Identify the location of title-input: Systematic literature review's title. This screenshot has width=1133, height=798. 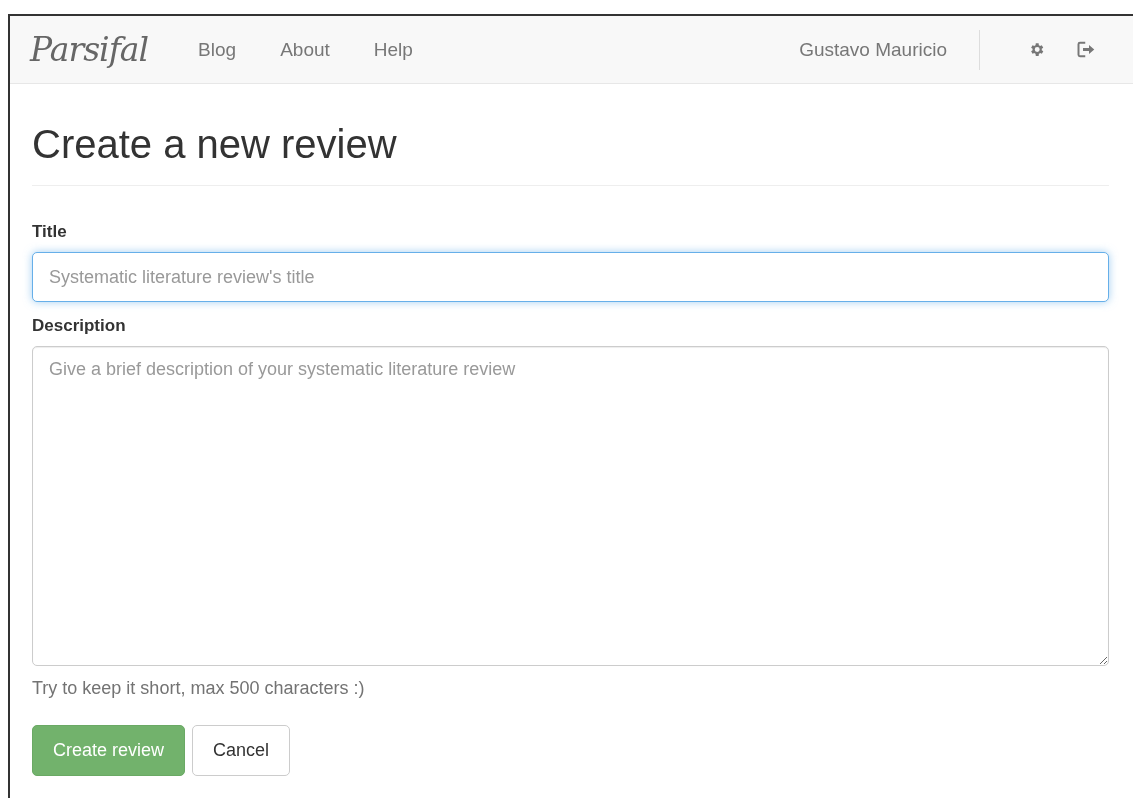
(570, 277).